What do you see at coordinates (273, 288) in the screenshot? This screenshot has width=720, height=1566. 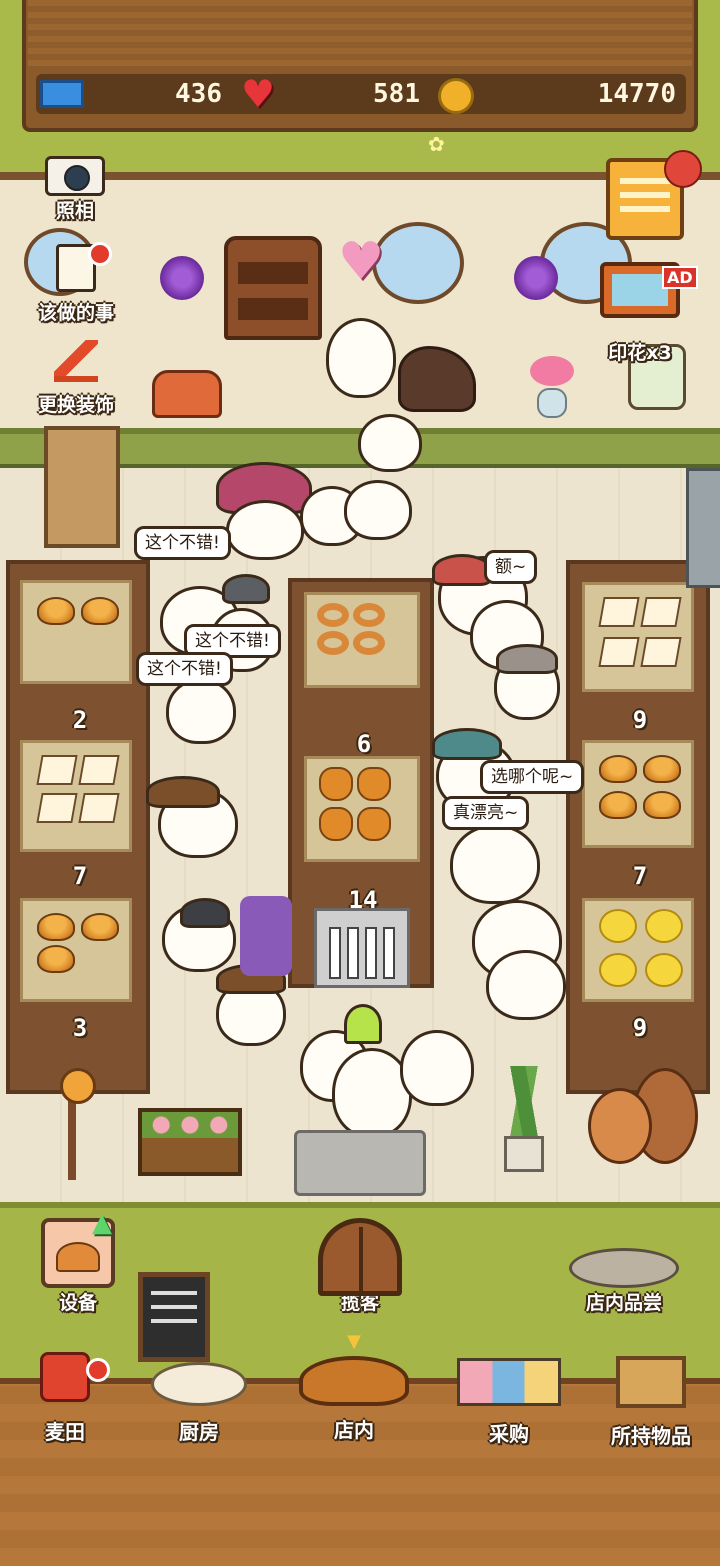 I see `display-cabinet` at bounding box center [273, 288].